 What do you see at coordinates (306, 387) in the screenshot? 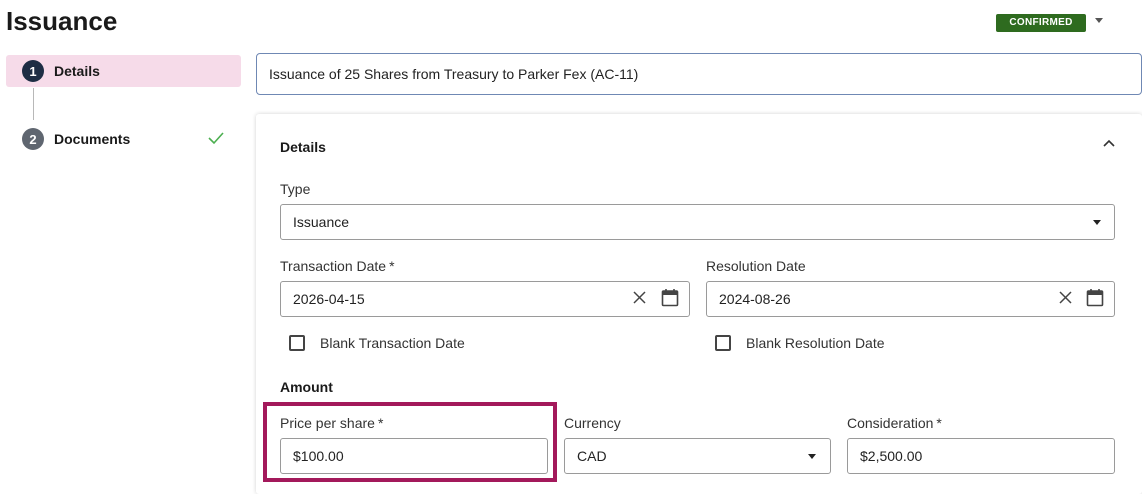
I see `amount-section-title: Amount` at bounding box center [306, 387].